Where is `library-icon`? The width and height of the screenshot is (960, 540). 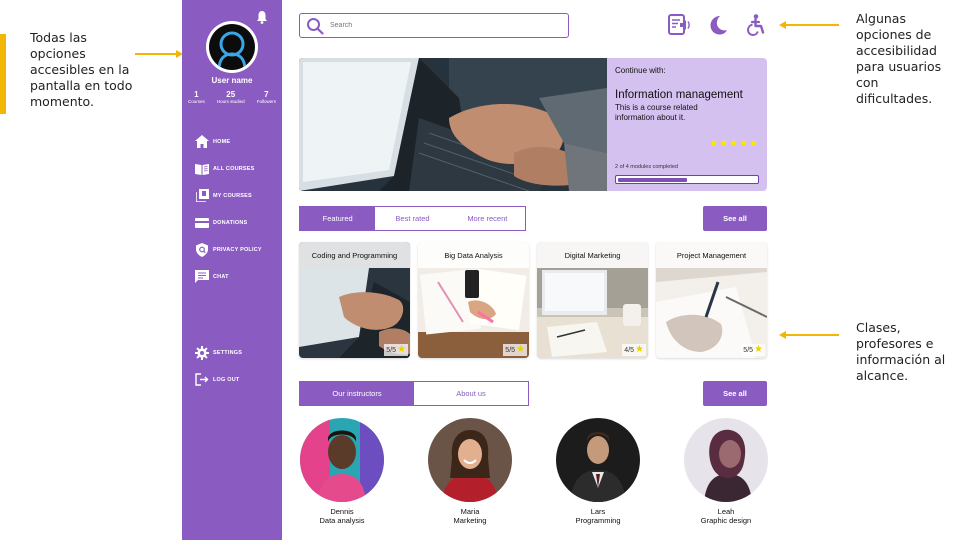
library-icon is located at coordinates (202, 196).